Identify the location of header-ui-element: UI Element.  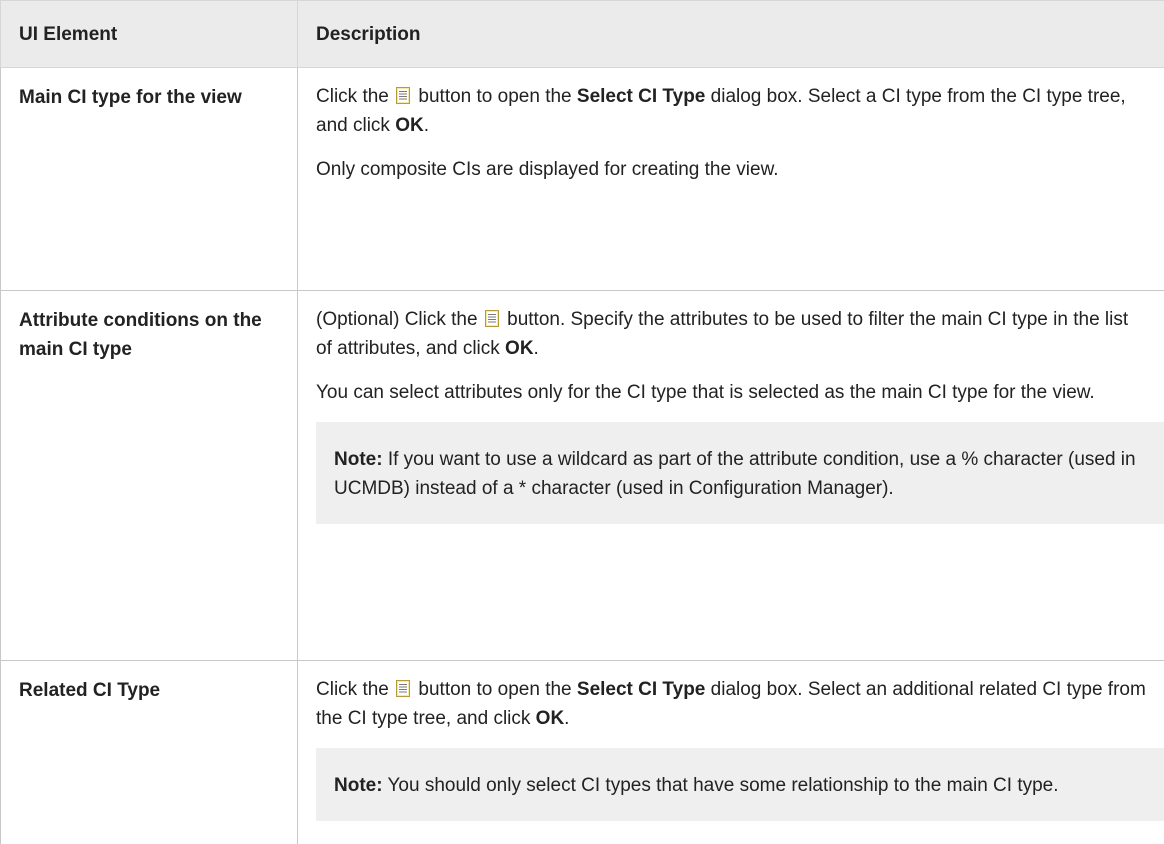
(149, 34).